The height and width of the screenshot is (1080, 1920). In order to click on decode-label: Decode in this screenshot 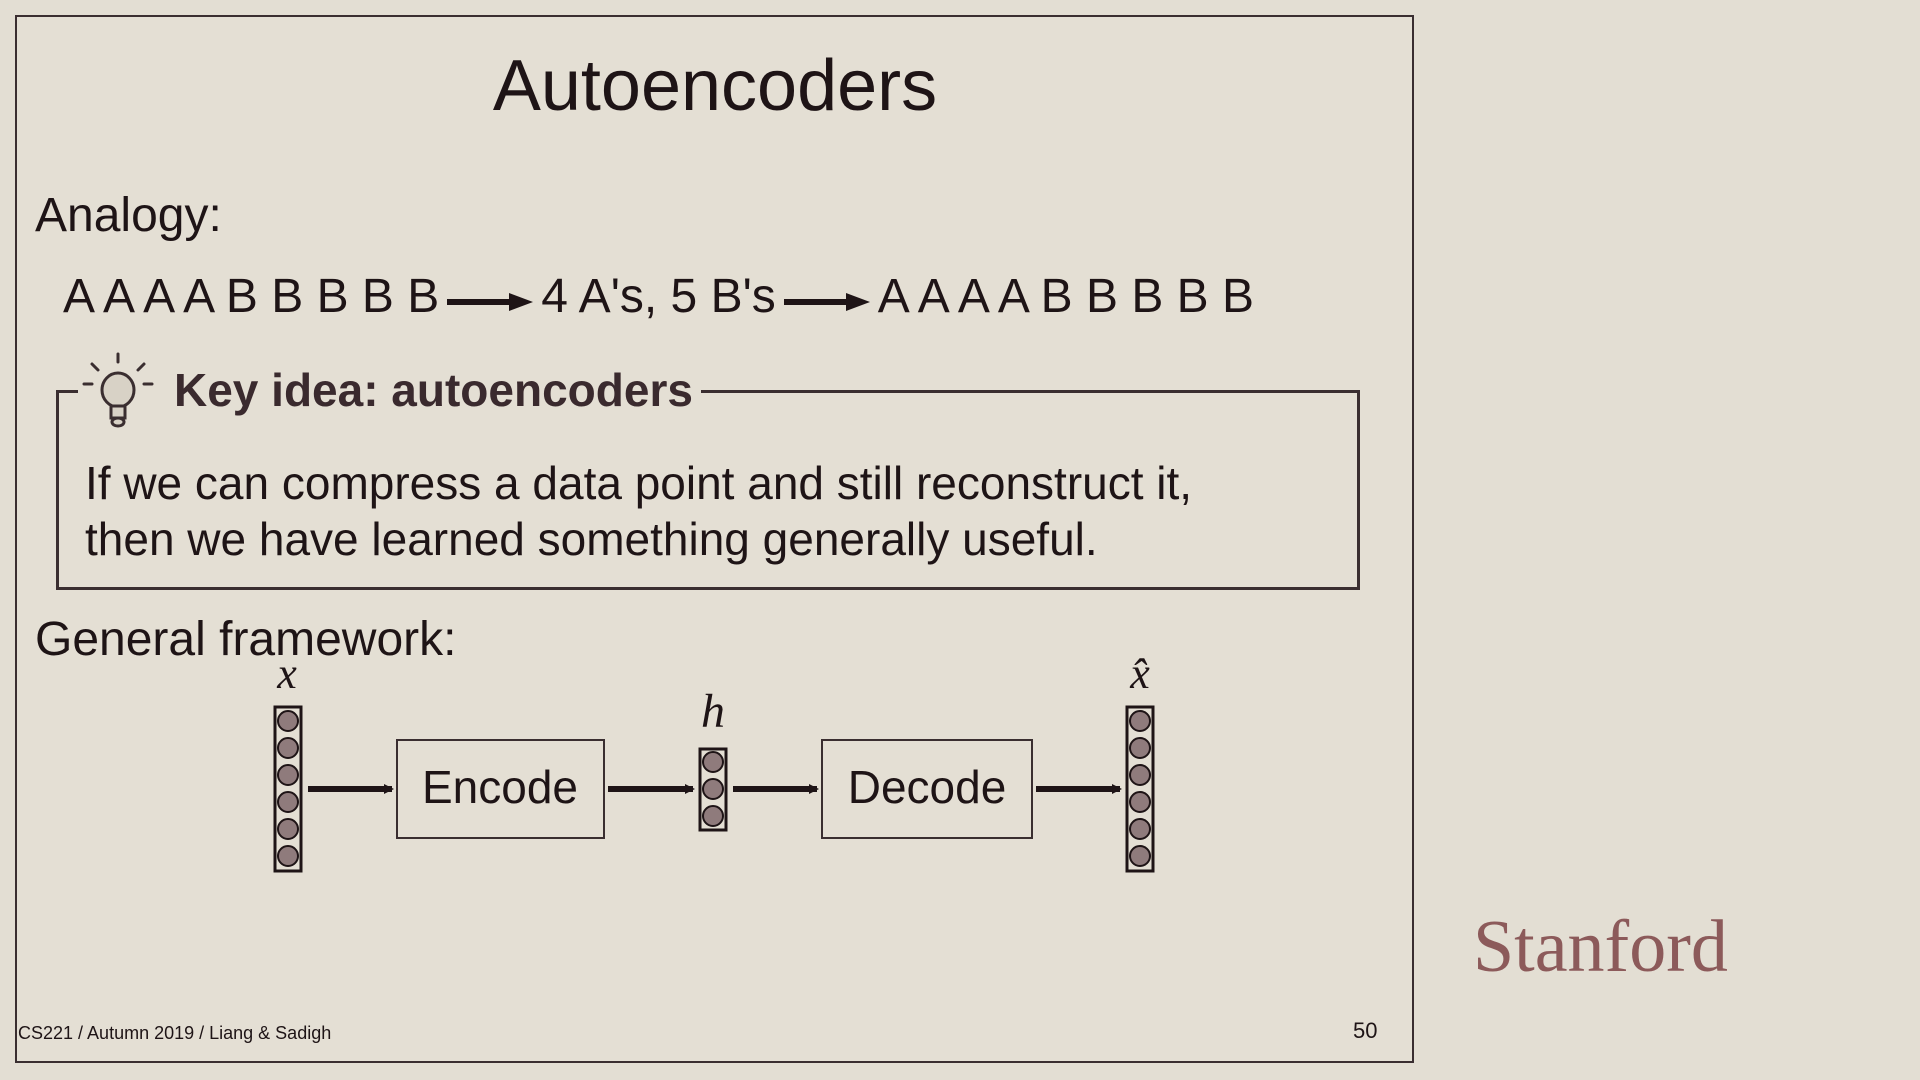, I will do `click(927, 787)`.